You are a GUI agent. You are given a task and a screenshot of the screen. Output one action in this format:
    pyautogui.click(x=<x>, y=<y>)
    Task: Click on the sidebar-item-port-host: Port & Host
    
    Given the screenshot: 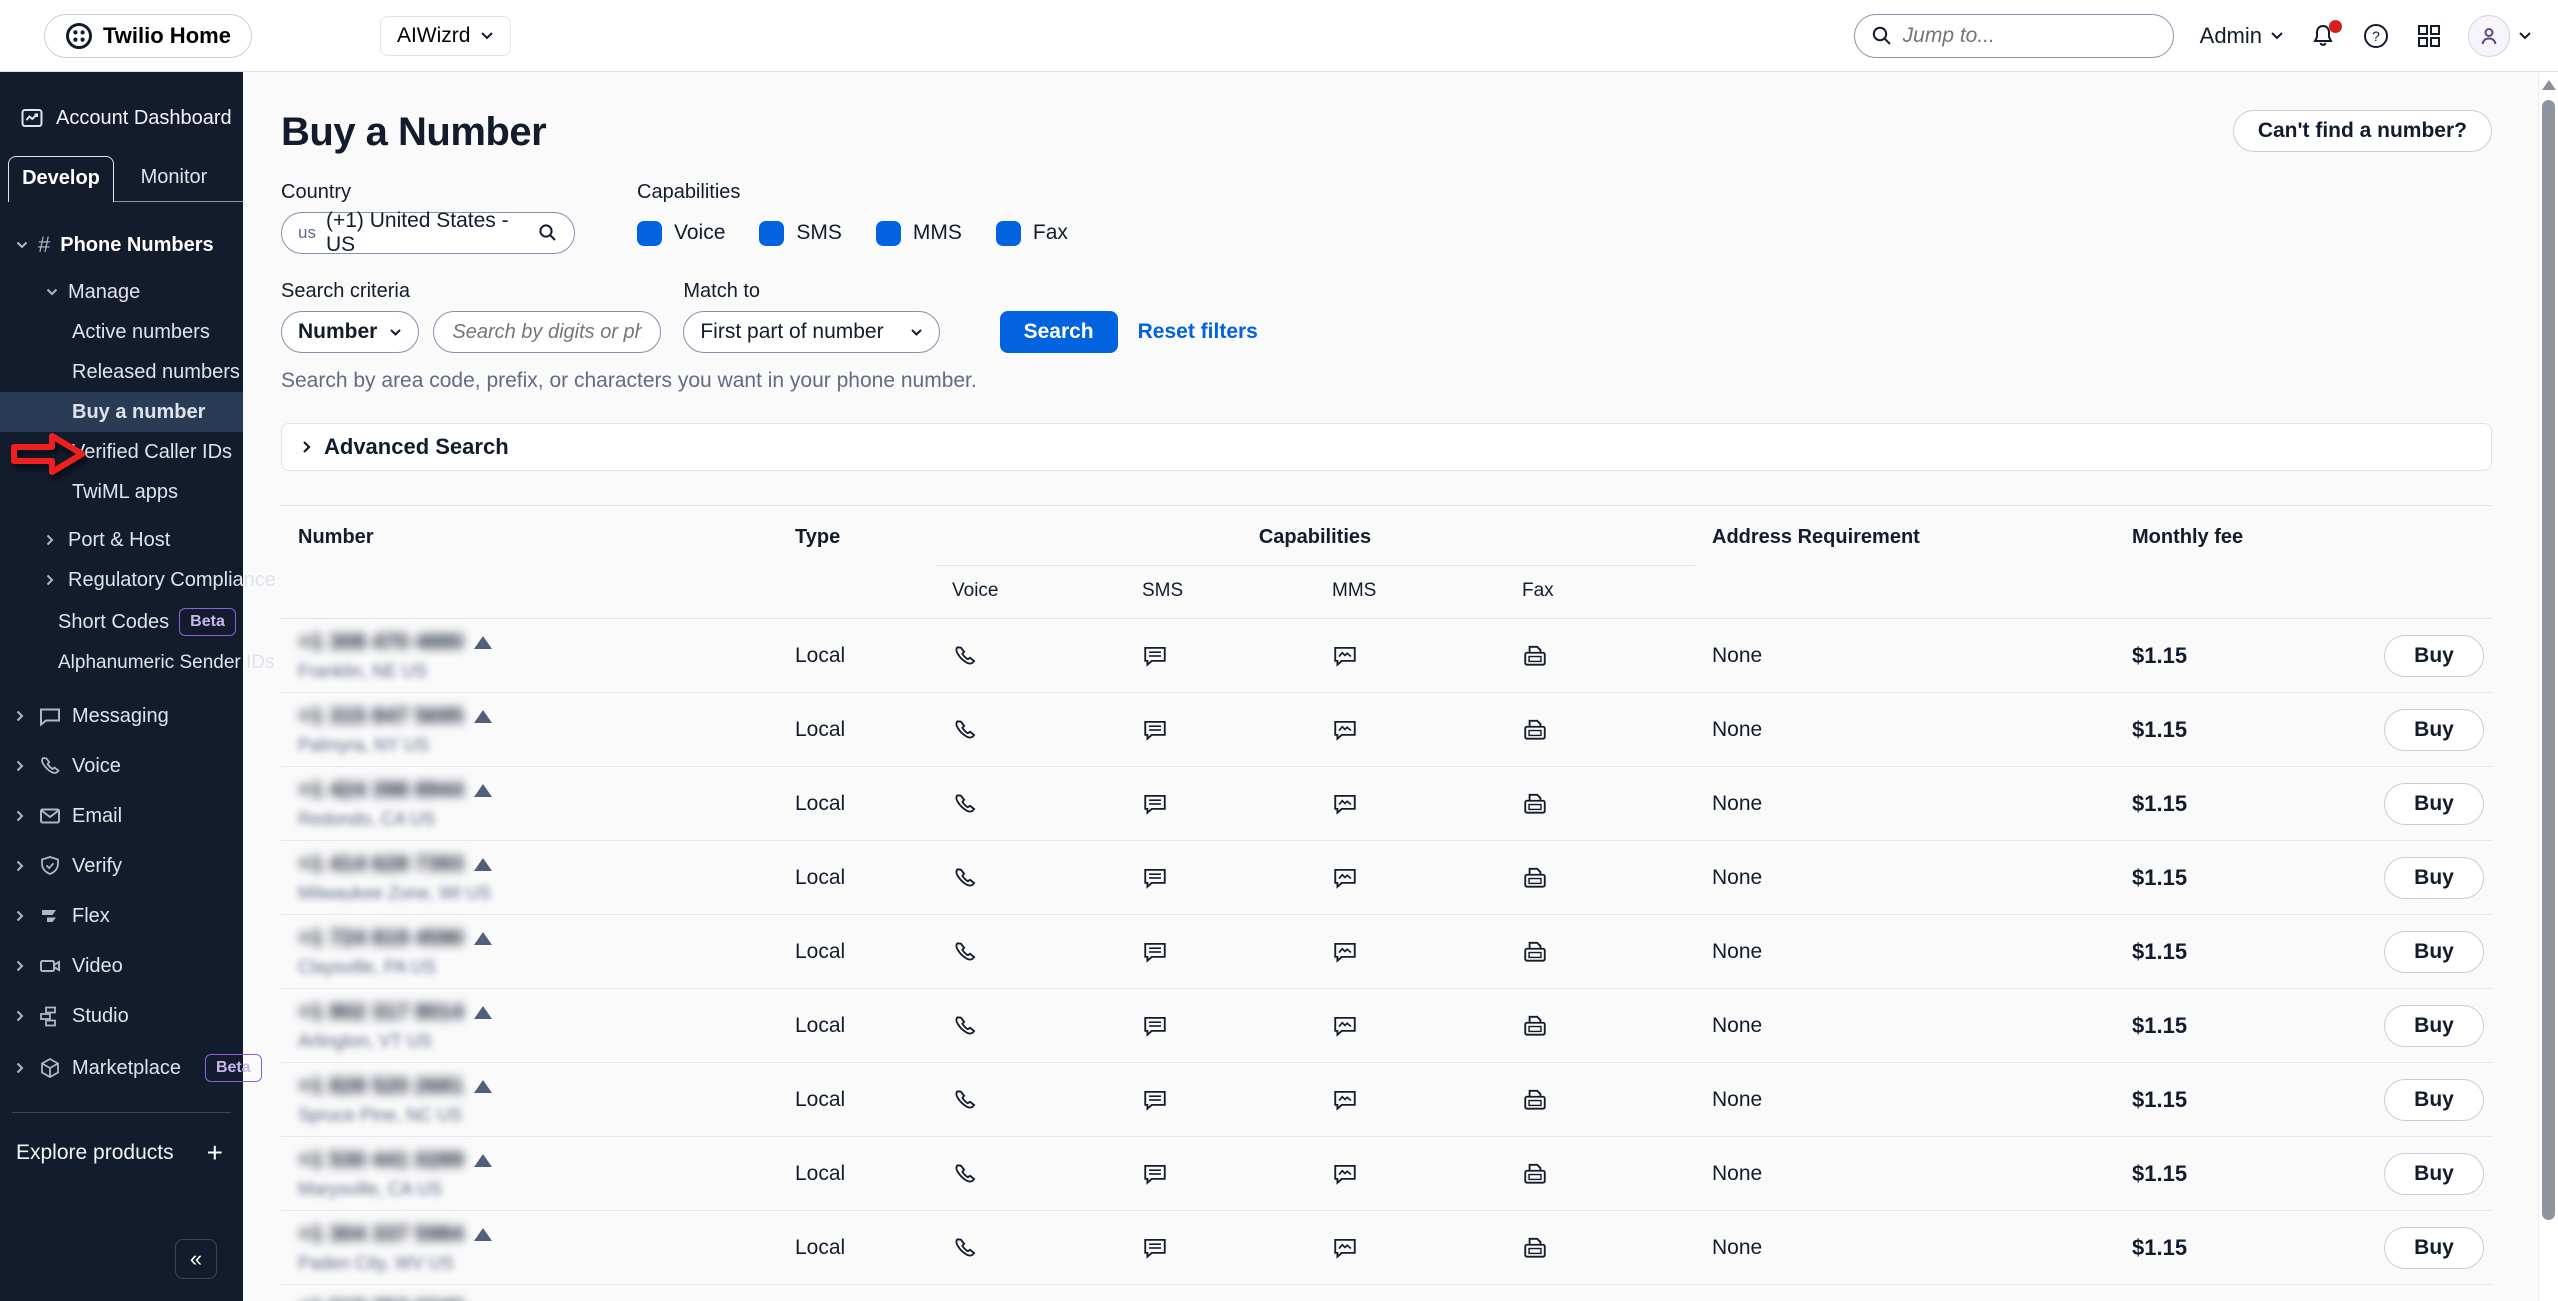 What is the action you would take?
    pyautogui.click(x=121, y=540)
    